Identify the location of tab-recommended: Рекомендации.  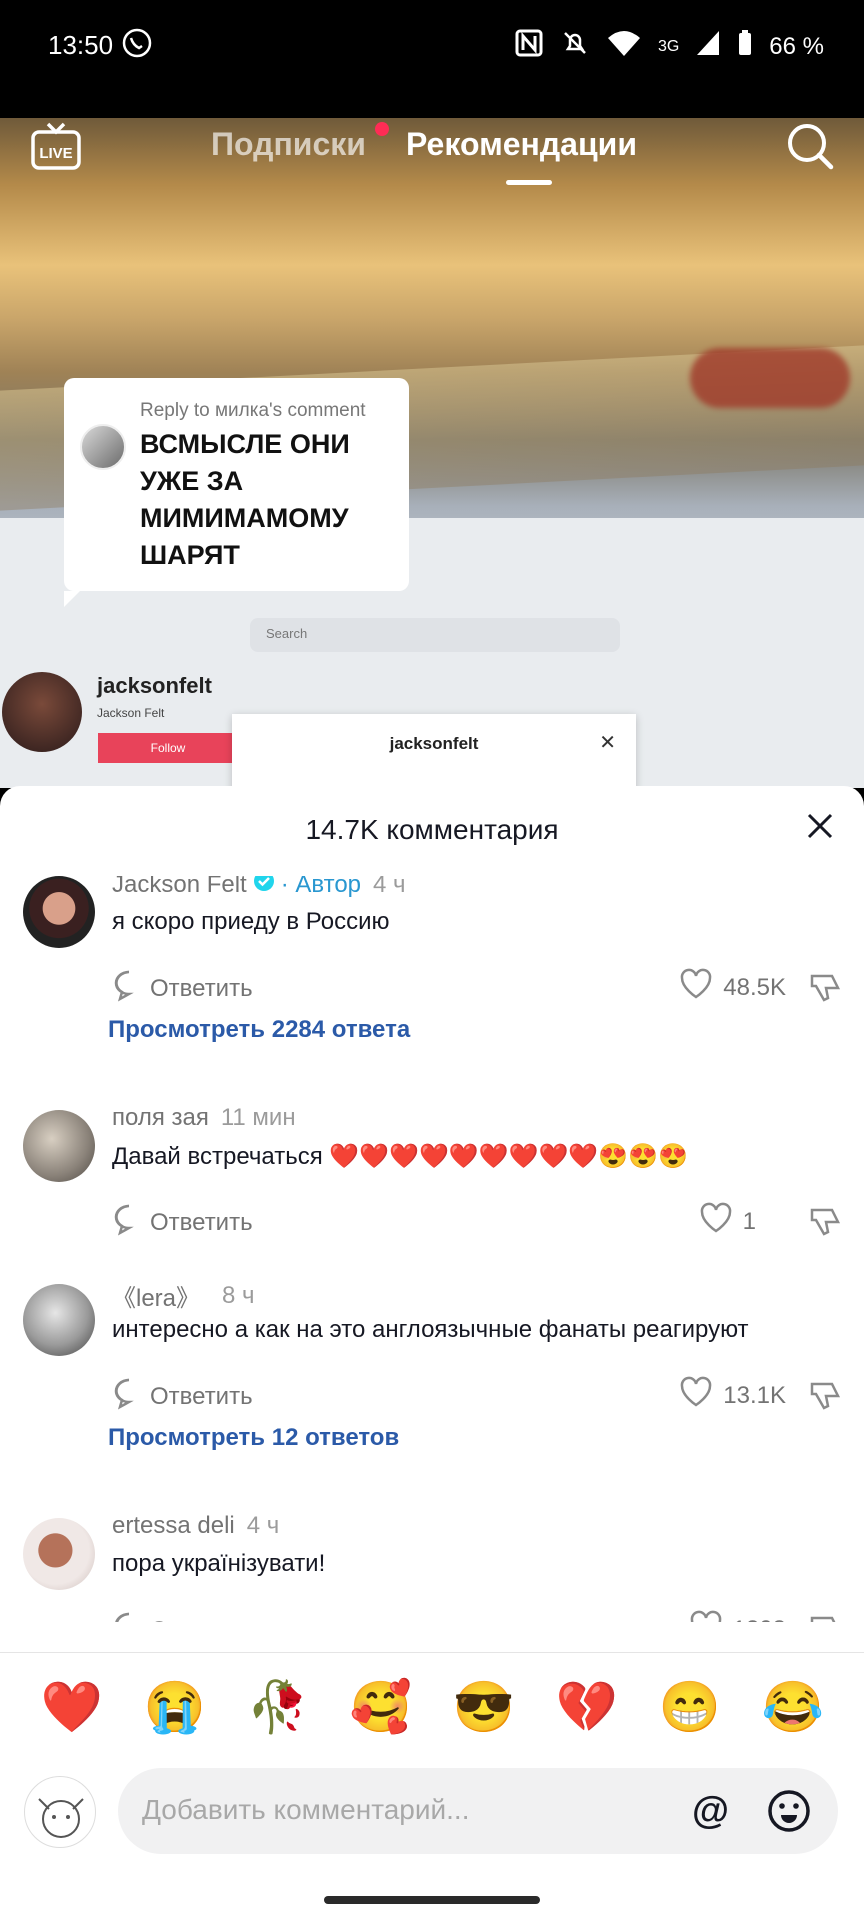
(521, 144).